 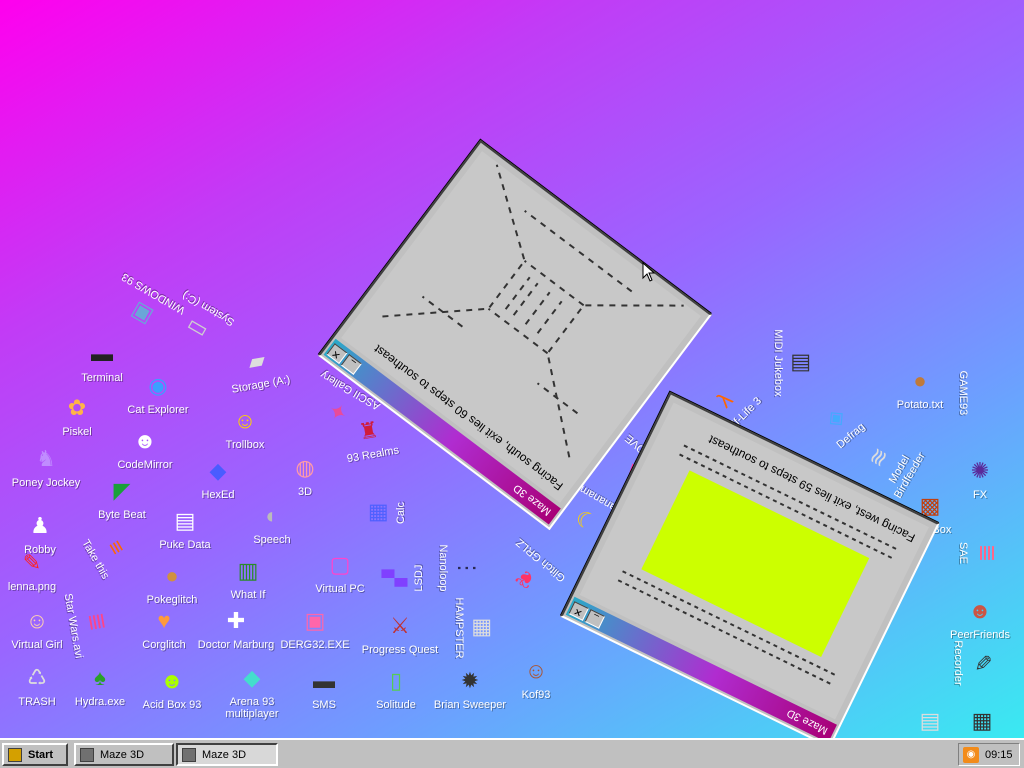 What do you see at coordinates (305, 467) in the screenshot?
I see `app-icon: ◍` at bounding box center [305, 467].